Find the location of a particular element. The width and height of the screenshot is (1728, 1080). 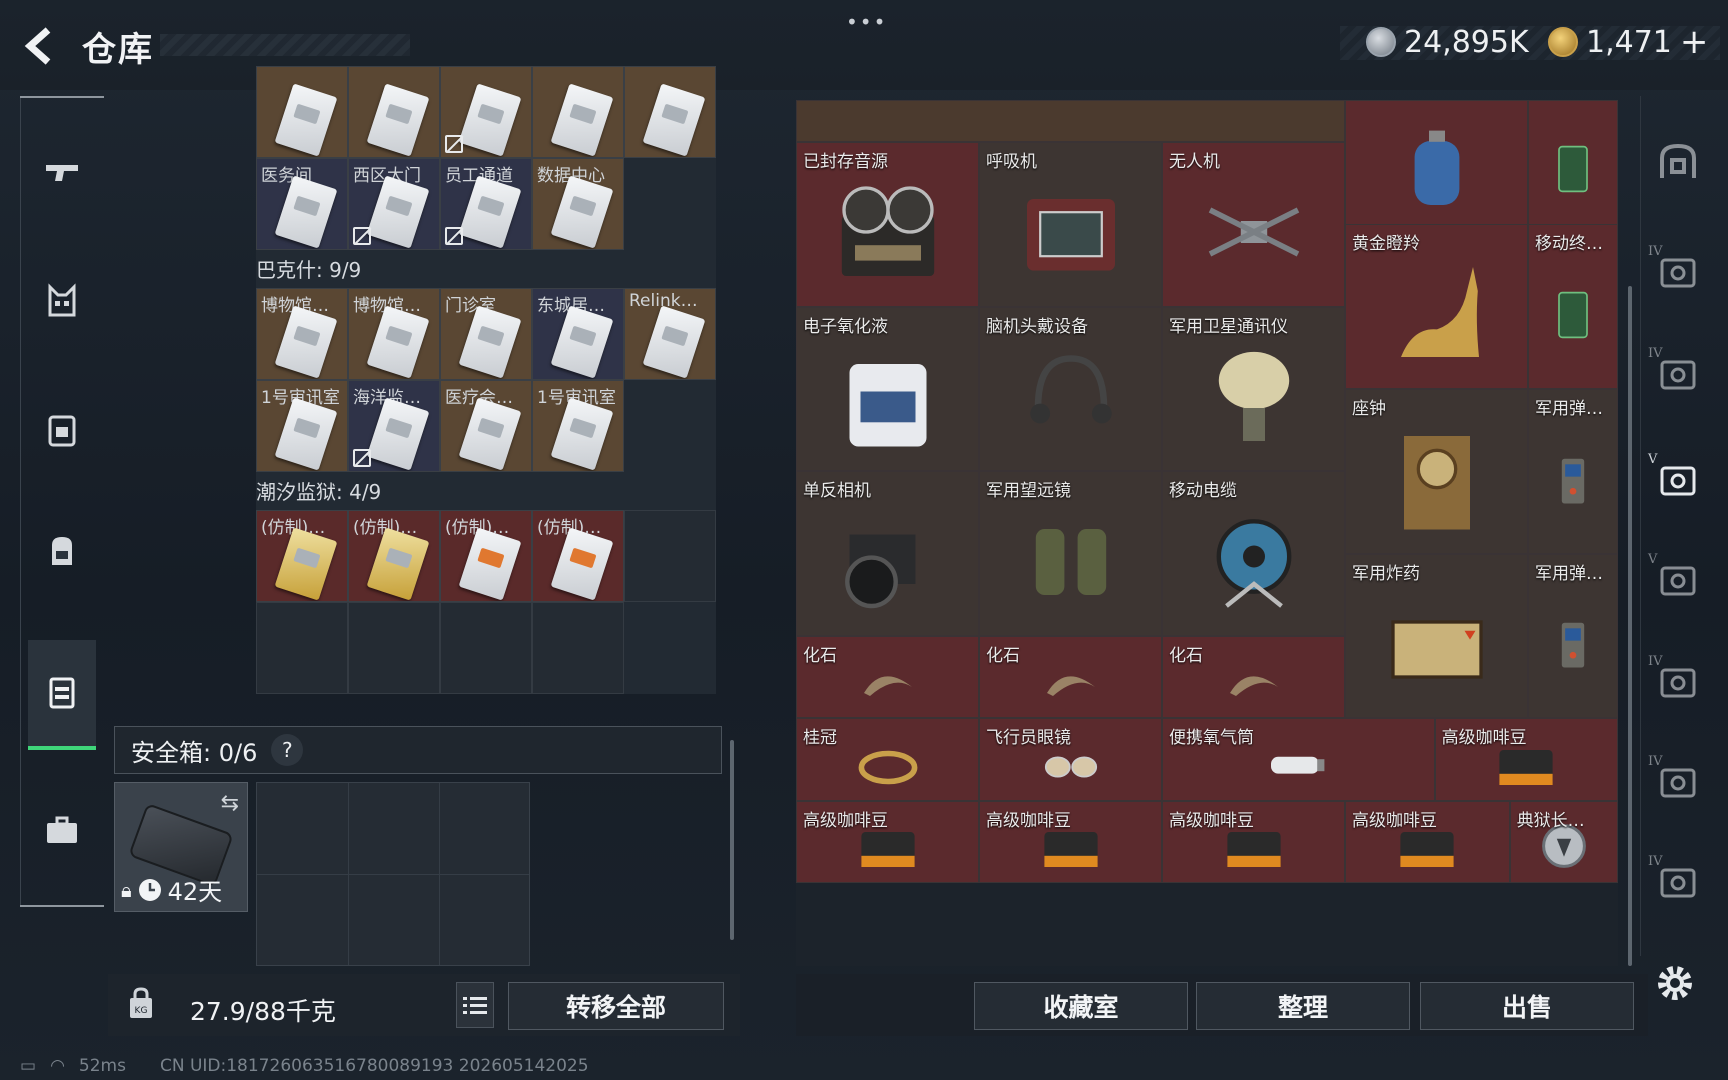

rail-tab-weapon is located at coordinates (62, 171).